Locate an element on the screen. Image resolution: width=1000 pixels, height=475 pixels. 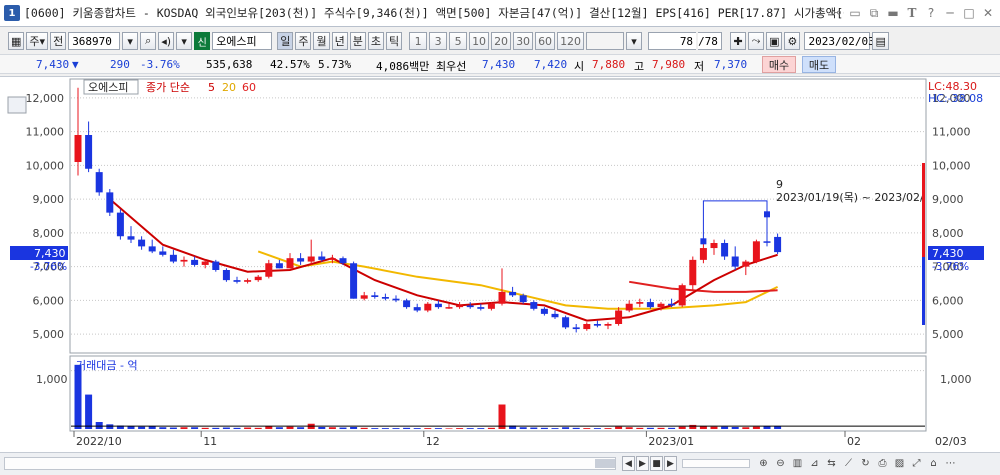
code-dropdown-icon: ▾ is located at coordinates (130, 41).